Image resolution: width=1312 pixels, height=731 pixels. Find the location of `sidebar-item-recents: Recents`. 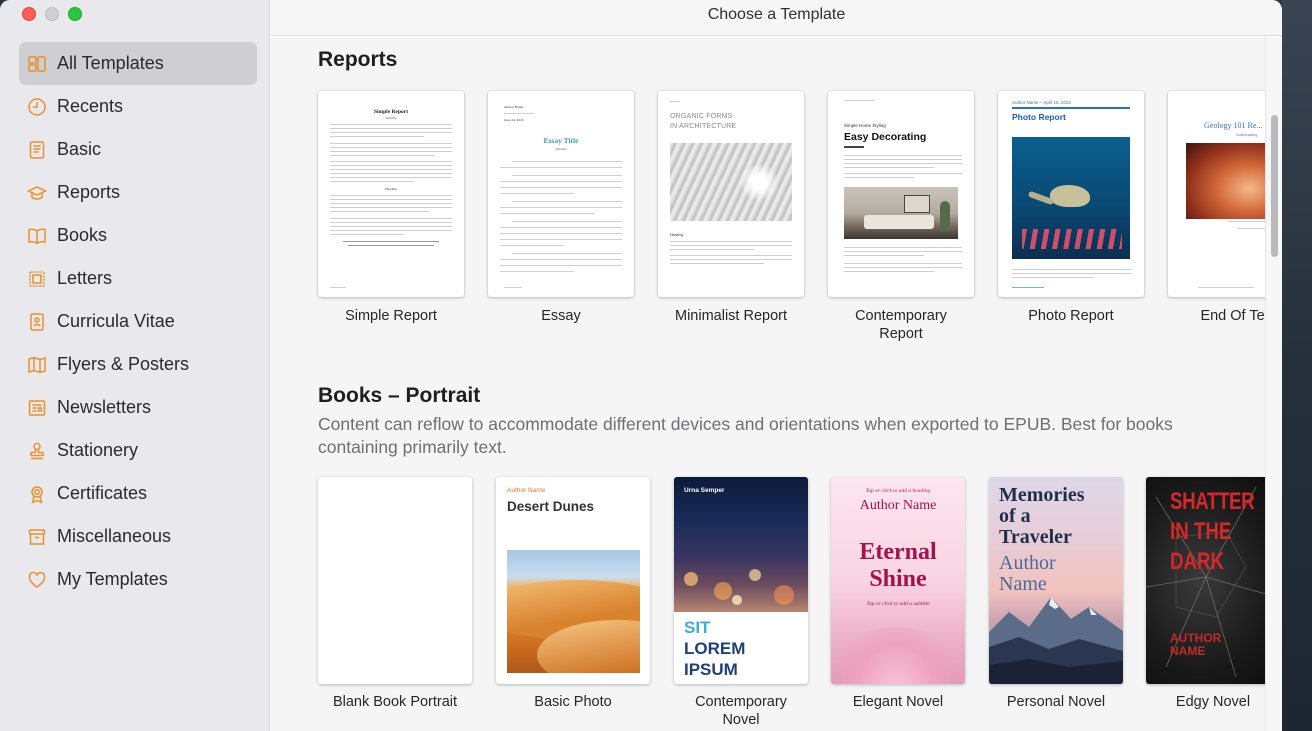

sidebar-item-recents: Recents is located at coordinates (138, 106).